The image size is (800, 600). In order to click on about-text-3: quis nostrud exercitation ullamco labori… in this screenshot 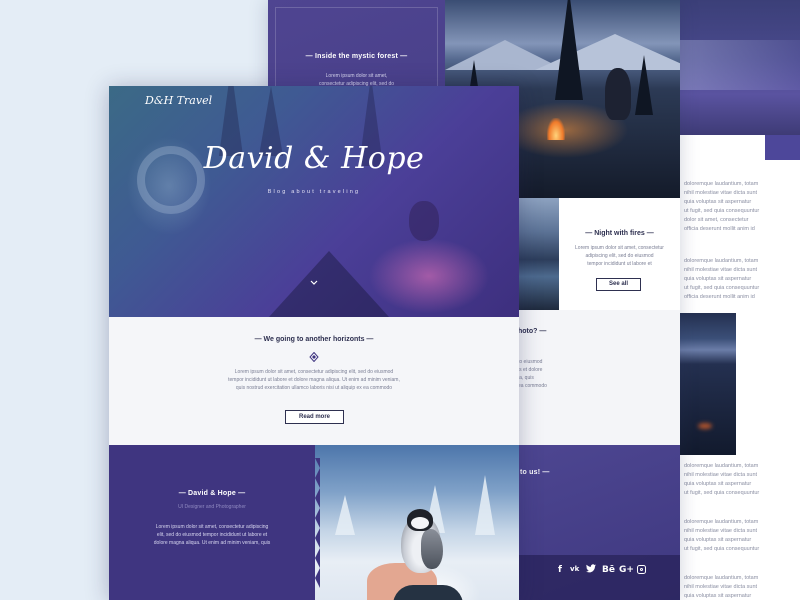, I will do `click(314, 388)`.